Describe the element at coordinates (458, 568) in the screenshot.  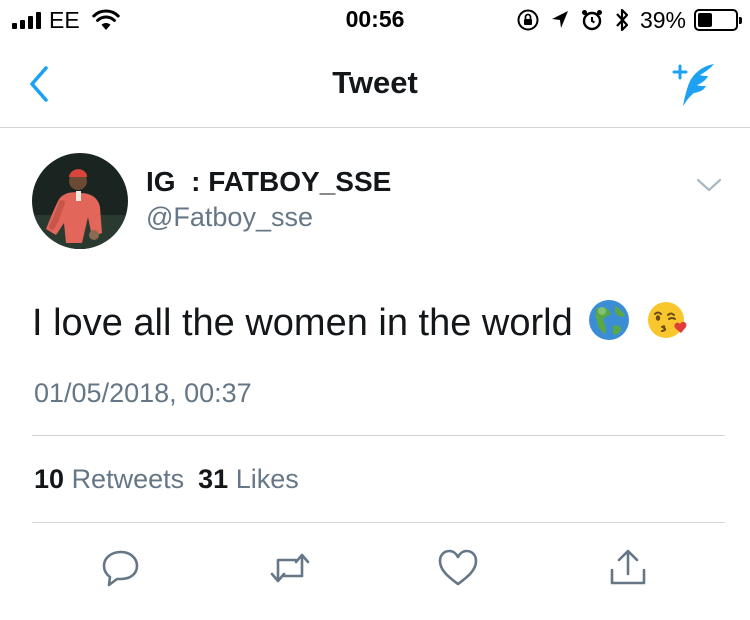
I see `like-icon` at that location.